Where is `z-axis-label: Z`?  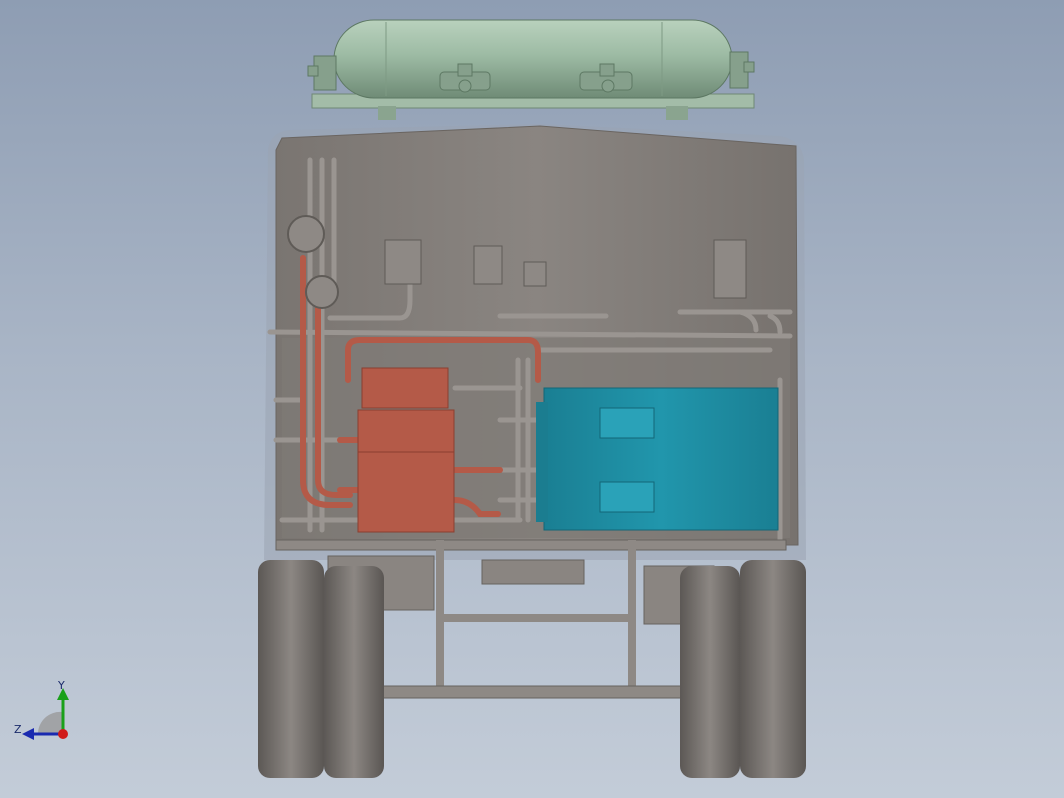 z-axis-label: Z is located at coordinates (18, 729).